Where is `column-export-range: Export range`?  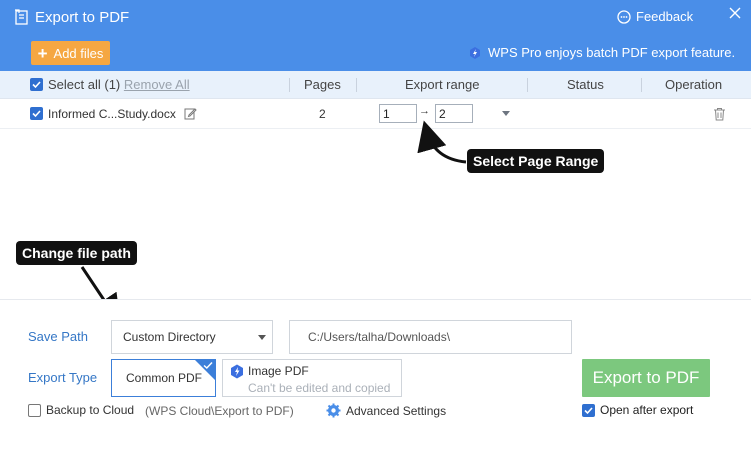 column-export-range: Export range is located at coordinates (442, 84).